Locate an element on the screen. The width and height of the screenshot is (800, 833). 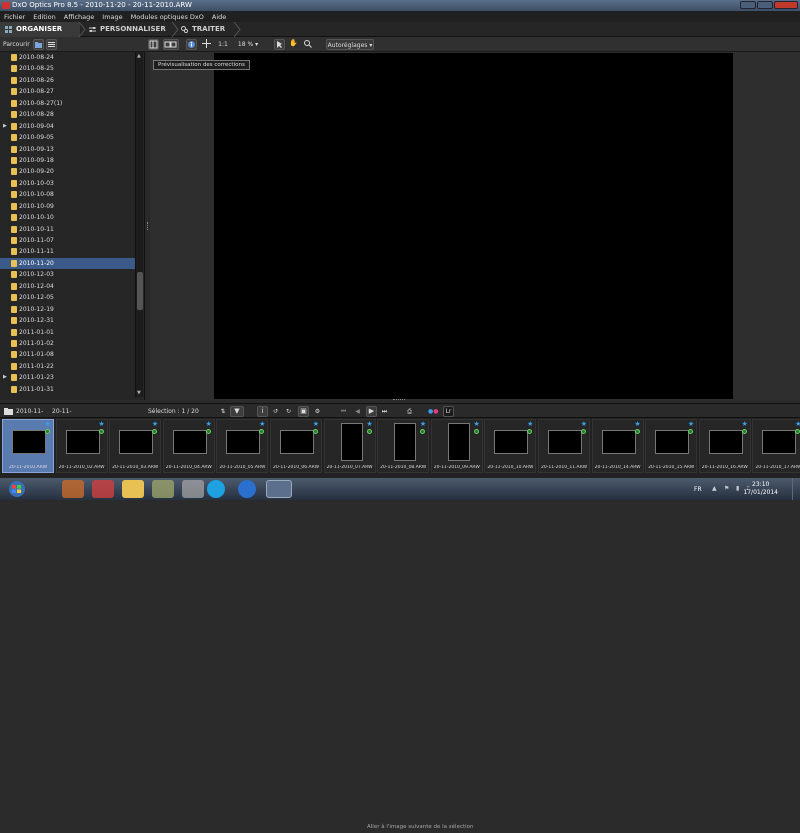
taskbar-app-explorer is located at coordinates (133, 489).